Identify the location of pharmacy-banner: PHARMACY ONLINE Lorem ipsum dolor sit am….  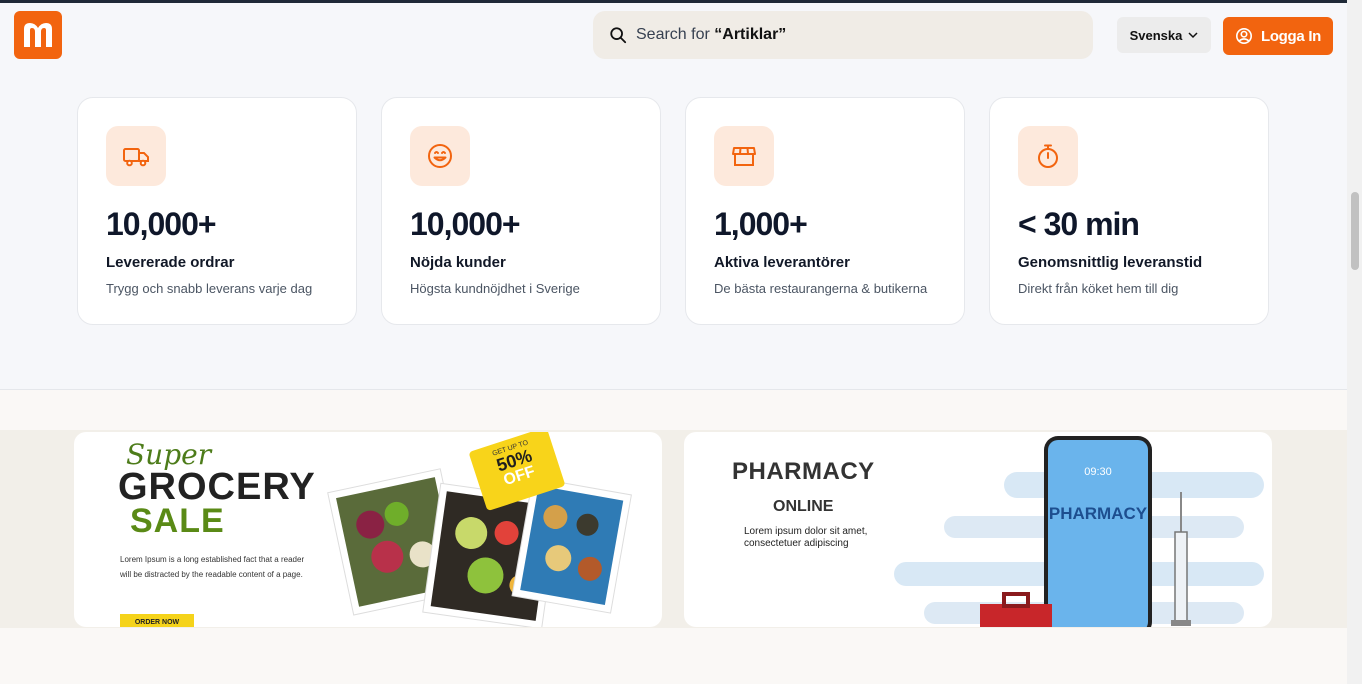
(978, 529).